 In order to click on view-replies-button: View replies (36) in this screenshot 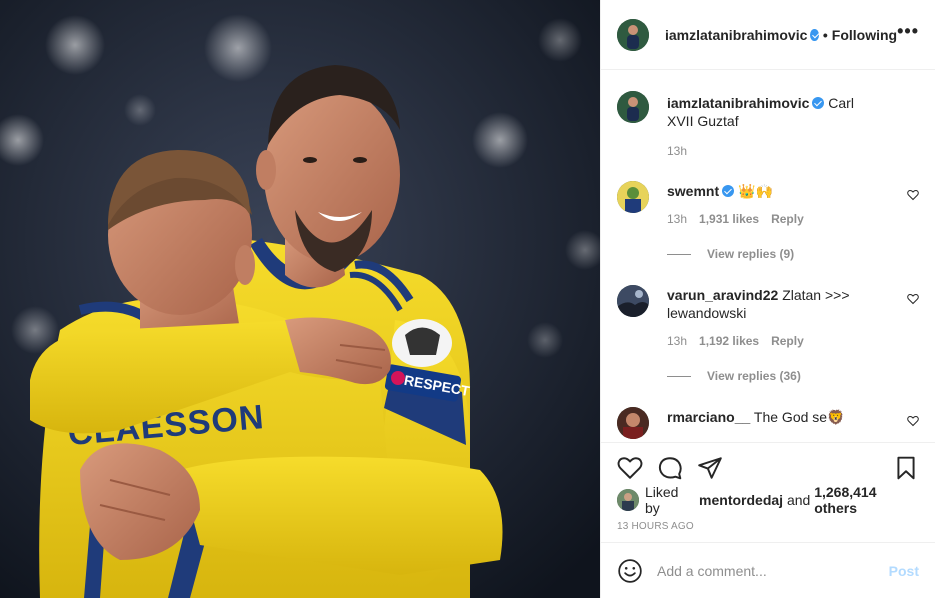, I will do `click(734, 376)`.